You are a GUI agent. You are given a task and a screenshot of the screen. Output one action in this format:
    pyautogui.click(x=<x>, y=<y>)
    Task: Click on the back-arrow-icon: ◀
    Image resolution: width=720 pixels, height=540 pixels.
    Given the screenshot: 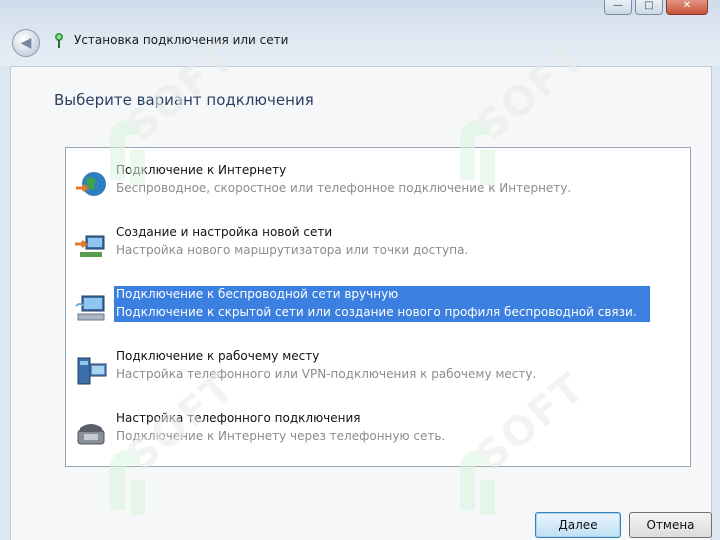 What is the action you would take?
    pyautogui.click(x=26, y=43)
    